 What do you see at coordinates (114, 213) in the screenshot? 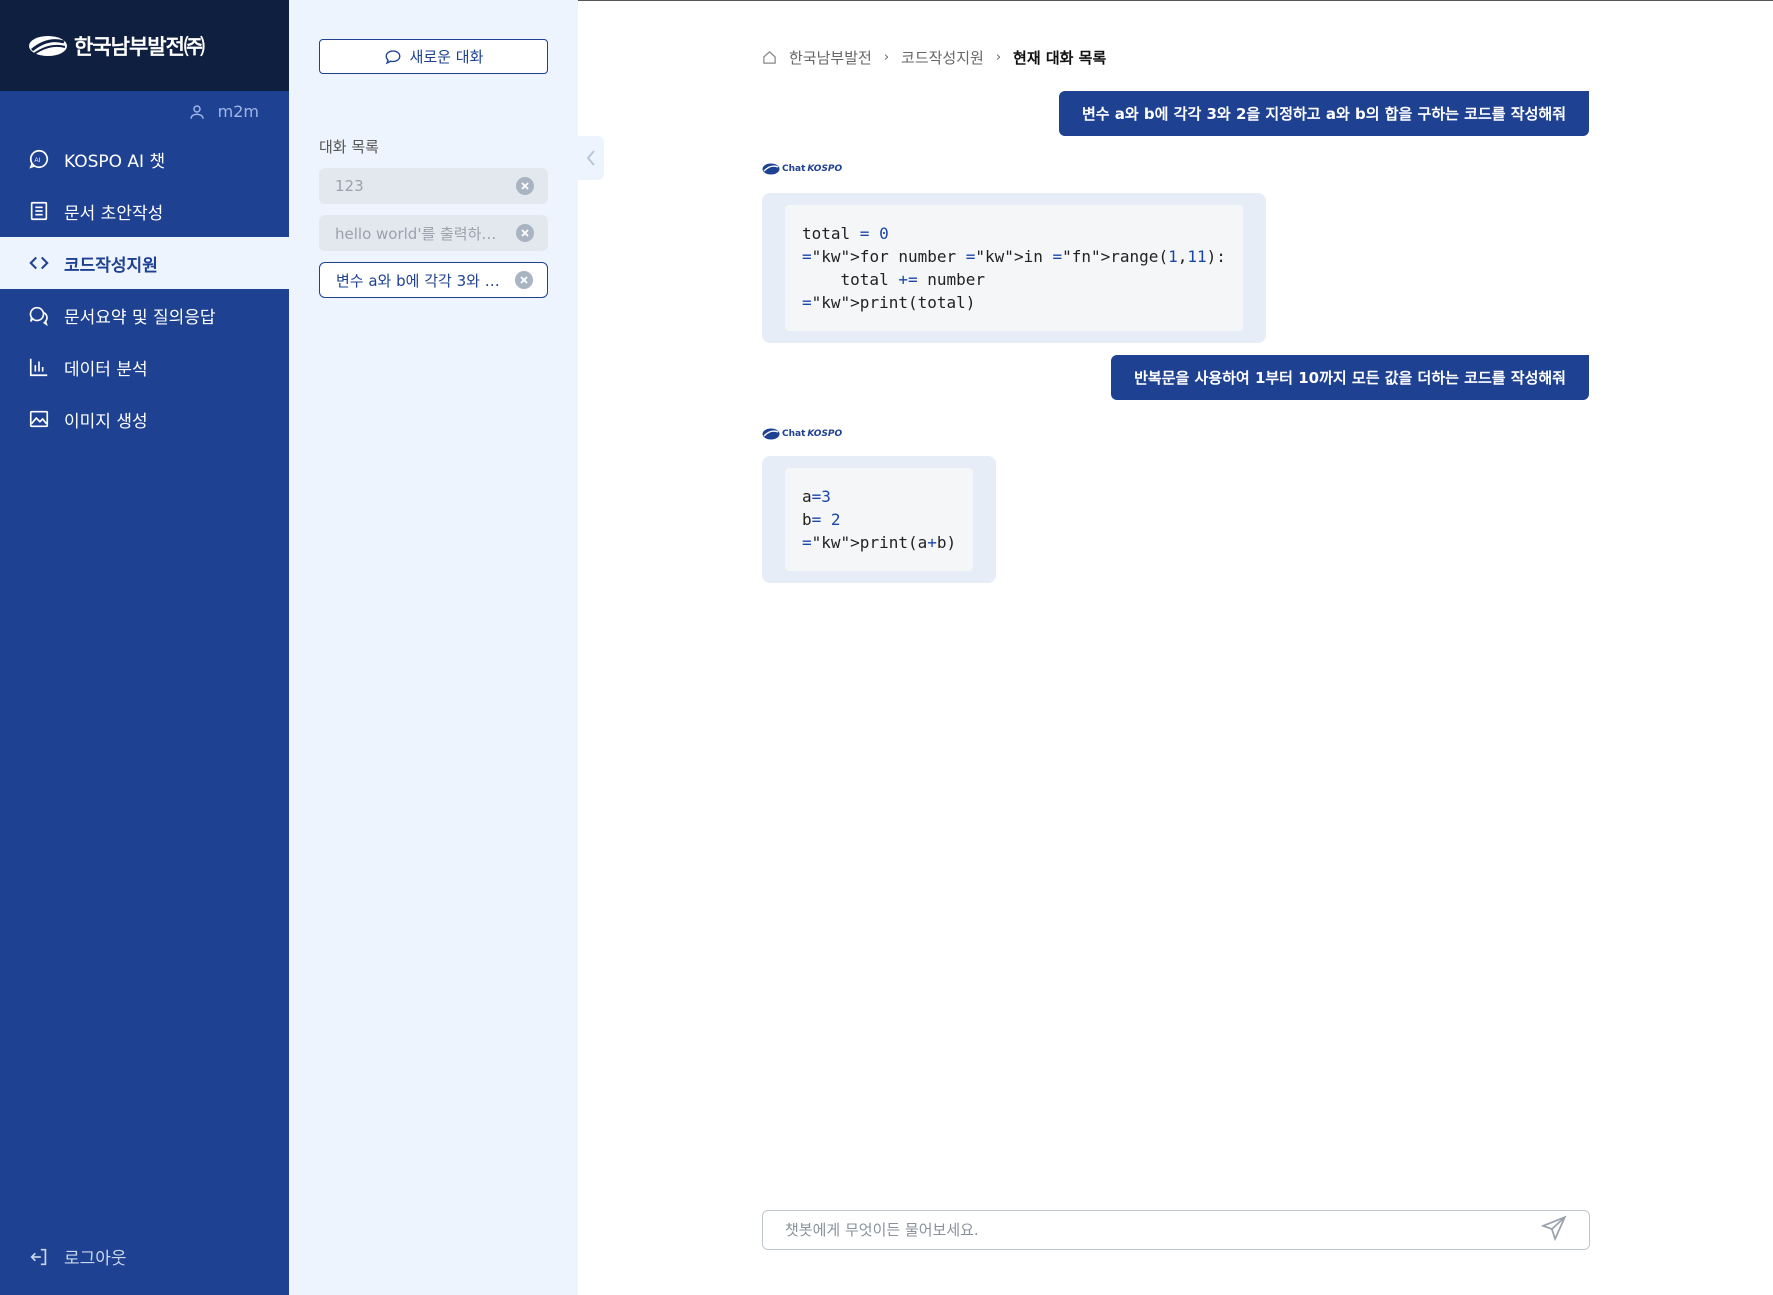
I see `nav-item-label: 문서 초안작성` at bounding box center [114, 213].